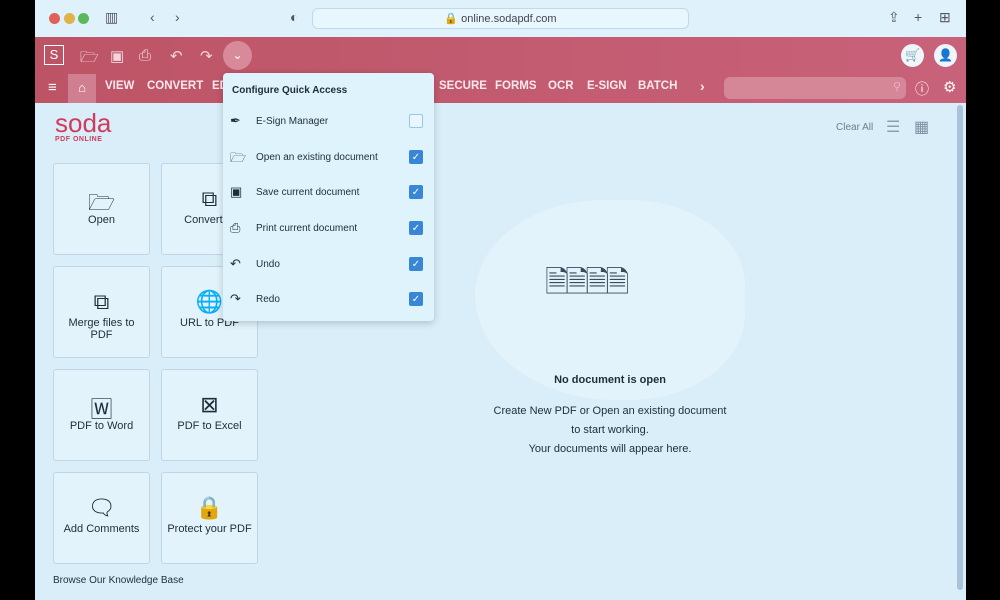  Describe the element at coordinates (177, 17) in the screenshot. I see `forward-icon: ›` at that location.